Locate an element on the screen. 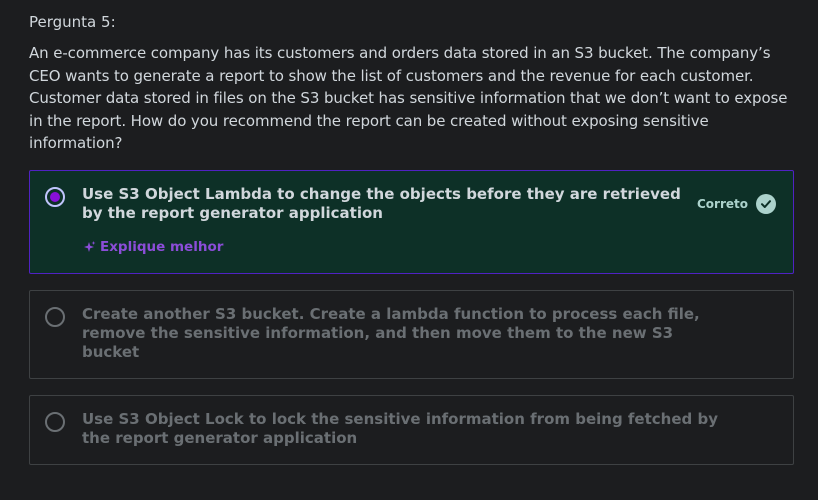  question-number: Pergunta 5: is located at coordinates (72, 22).